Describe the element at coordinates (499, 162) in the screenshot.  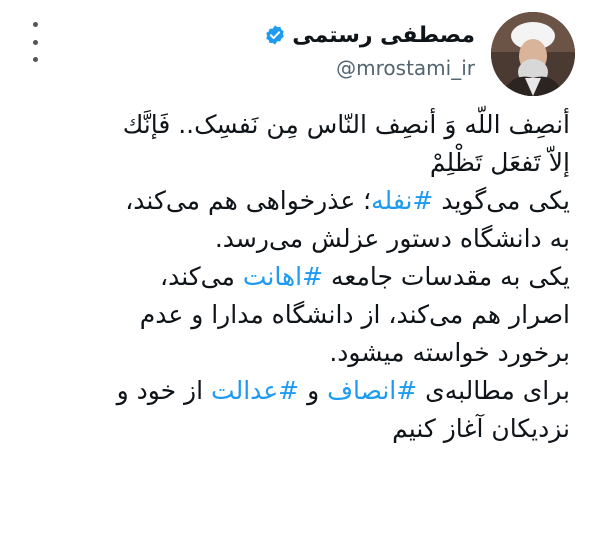
I see `tweet-text-segment: إلاّ تَفعَل تَظْلِمْ` at that location.